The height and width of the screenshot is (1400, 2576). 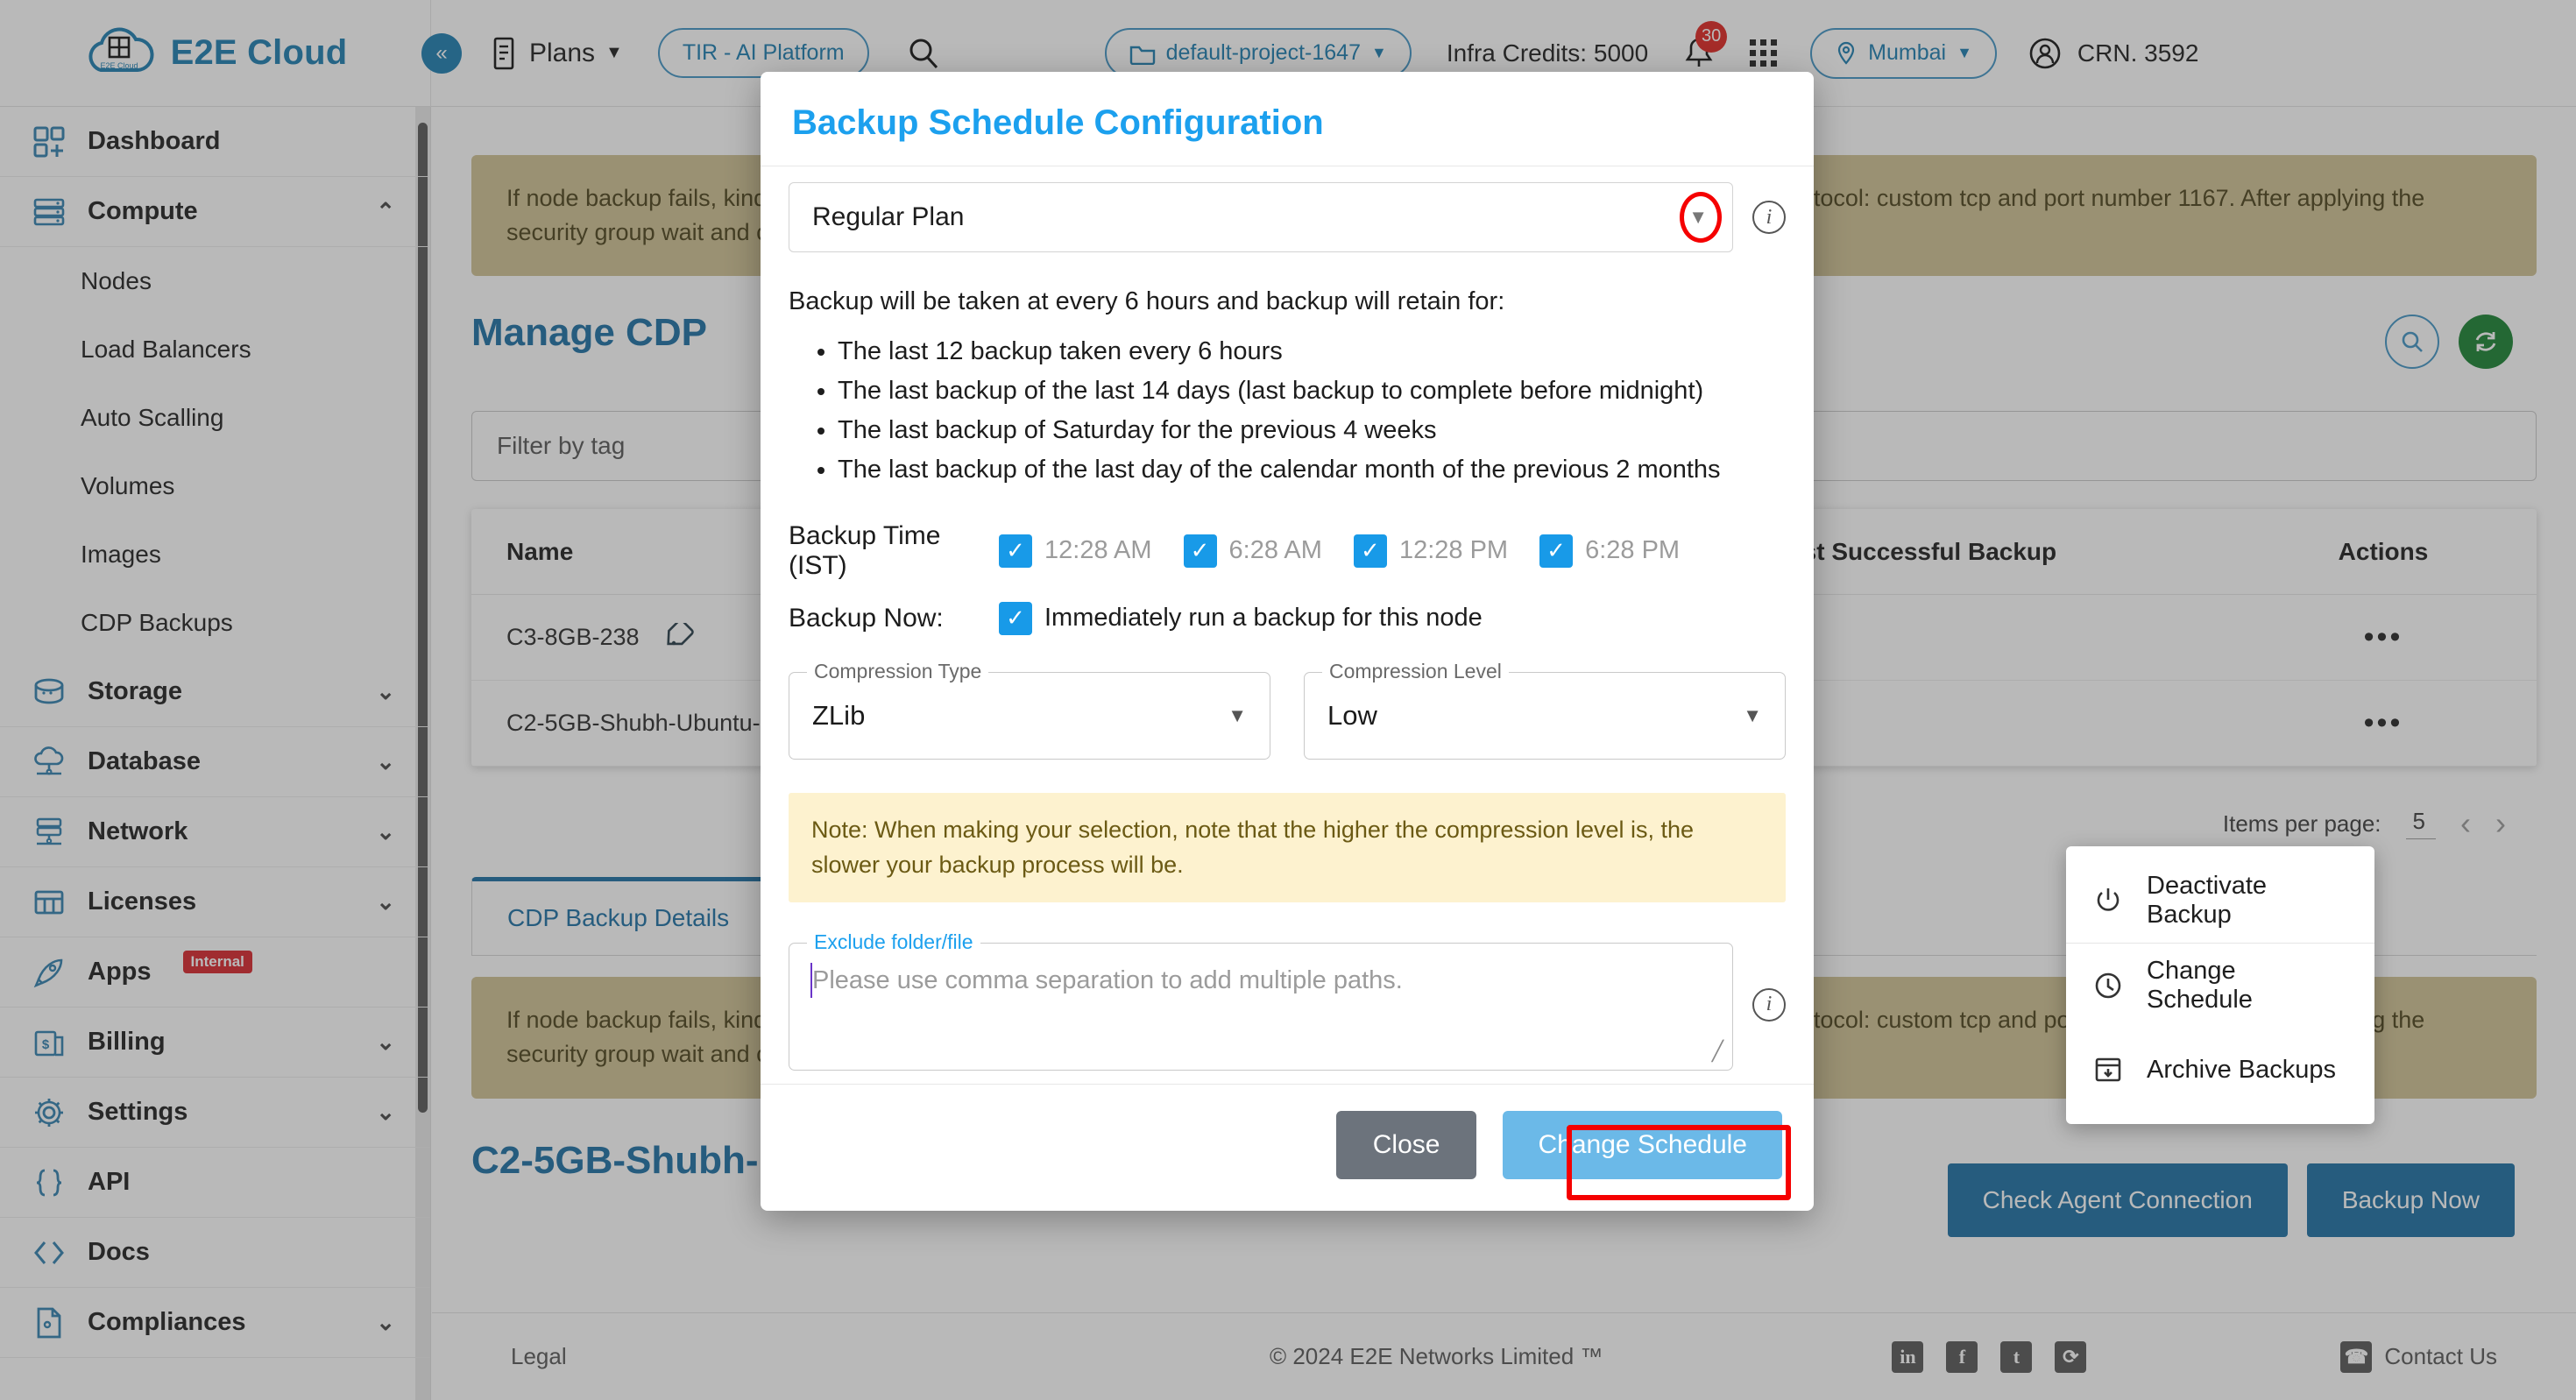 What do you see at coordinates (1241, 618) in the screenshot?
I see `backup-now-option: ✓ Immediately run a backup for this node` at bounding box center [1241, 618].